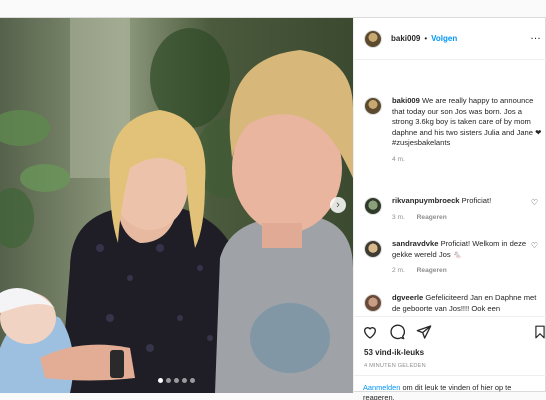 Image resolution: width=546 pixels, height=400 pixels. What do you see at coordinates (338, 205) in the screenshot?
I see `carousel-next-button: ›` at bounding box center [338, 205].